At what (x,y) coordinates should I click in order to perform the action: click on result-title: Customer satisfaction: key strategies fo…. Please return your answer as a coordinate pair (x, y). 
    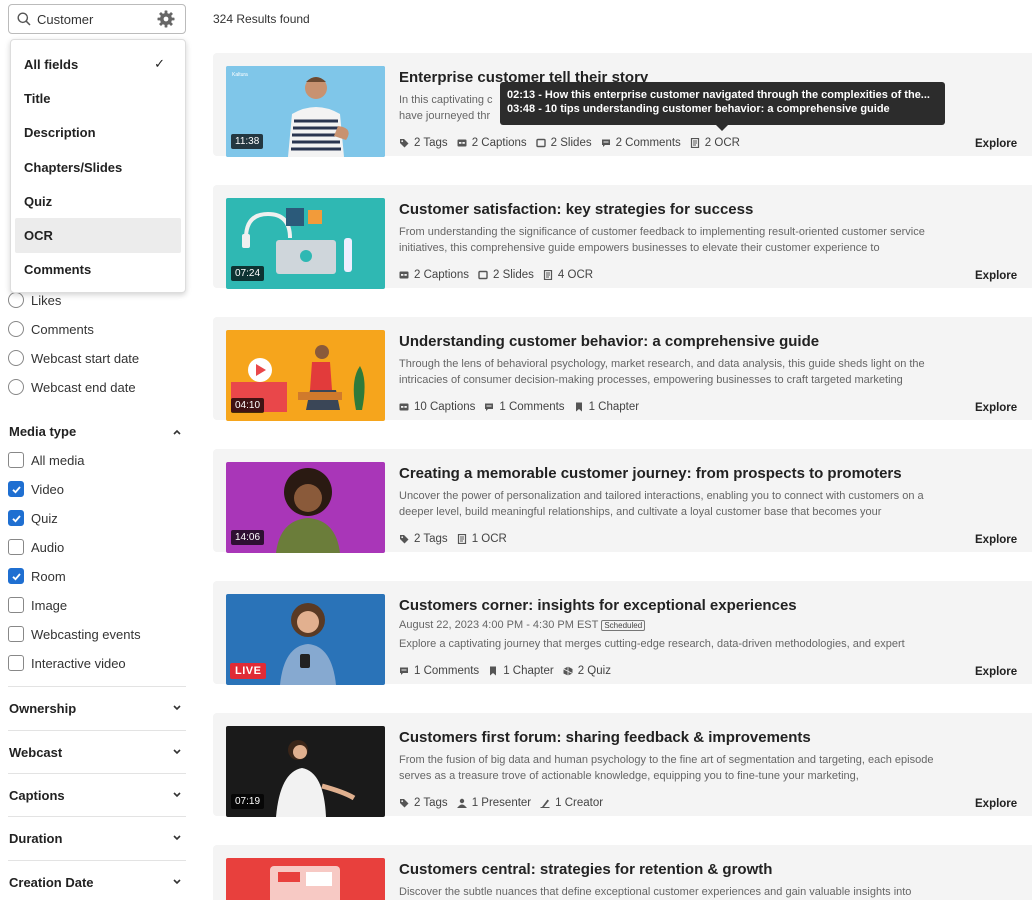
    Looking at the image, I should click on (576, 209).